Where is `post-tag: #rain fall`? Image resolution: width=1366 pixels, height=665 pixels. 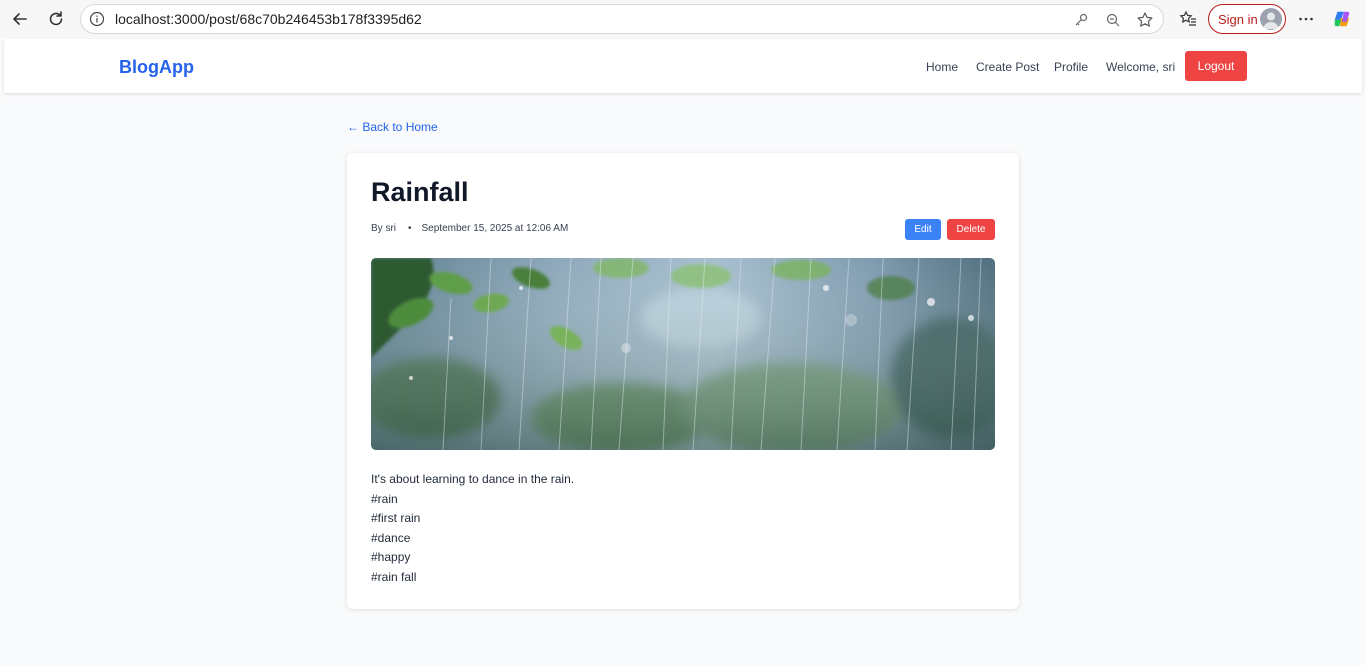
post-tag: #rain fall is located at coordinates (394, 576).